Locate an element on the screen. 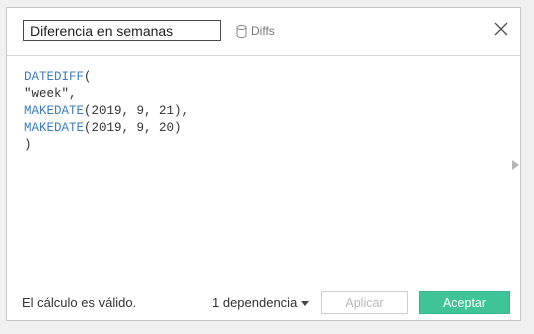 The width and height of the screenshot is (534, 334). formula-line: MAKEDATE(2019, 9, 21), is located at coordinates (262, 111).